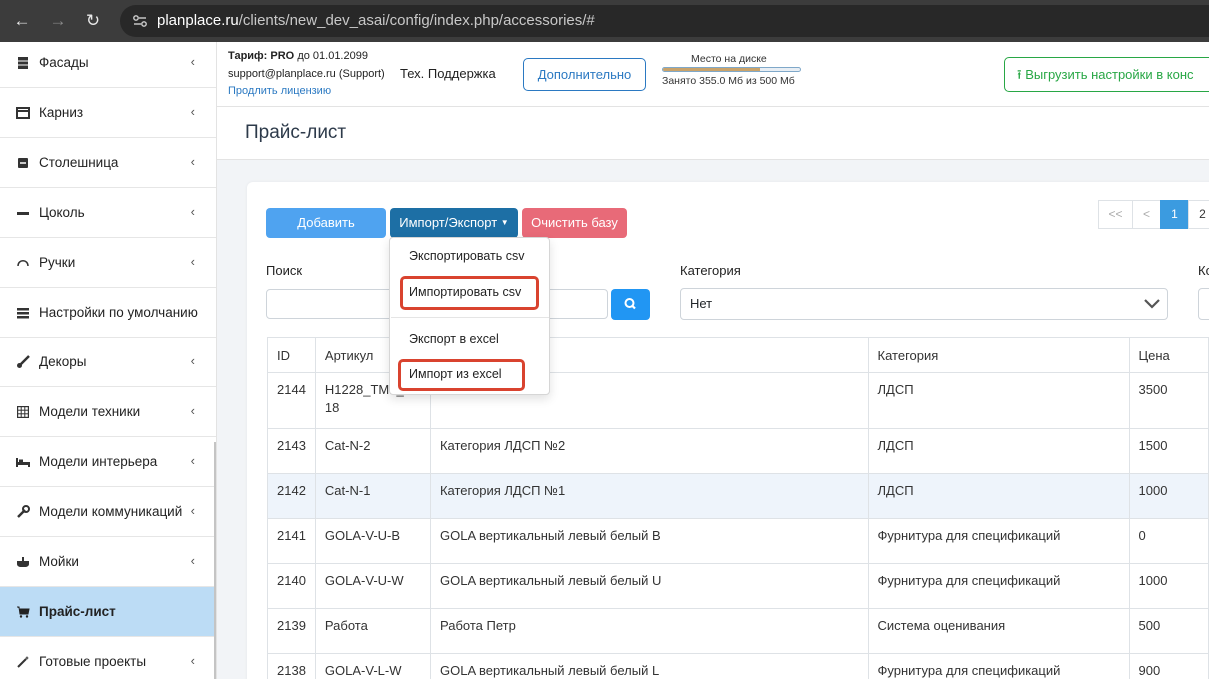 This screenshot has height=679, width=1209. I want to click on page-title: Прайс-лист, so click(296, 132).